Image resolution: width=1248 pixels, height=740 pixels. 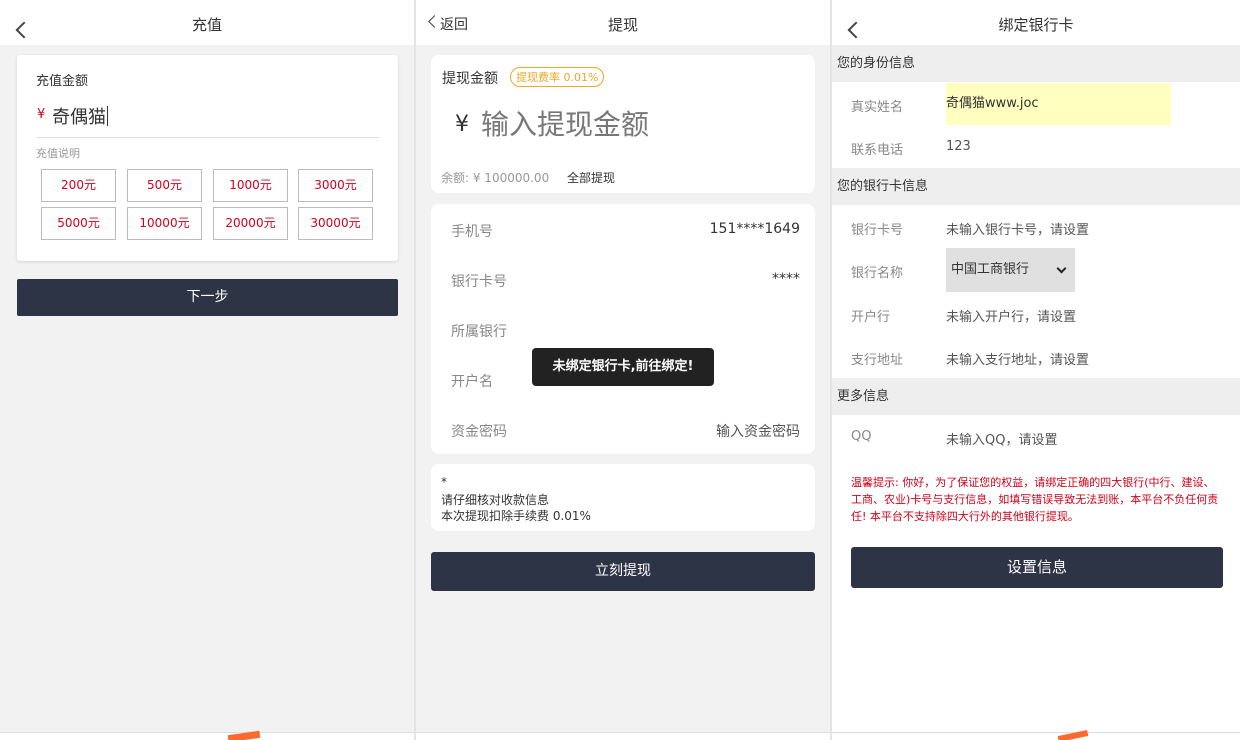 I want to click on fund-password-label: 资金密码, so click(x=479, y=432).